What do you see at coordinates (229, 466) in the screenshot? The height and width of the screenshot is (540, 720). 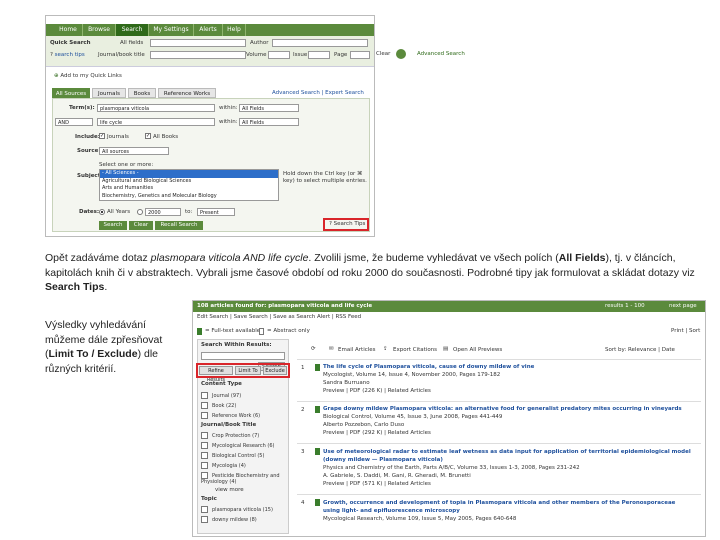 I see `facet-label: Mycologia (4)` at bounding box center [229, 466].